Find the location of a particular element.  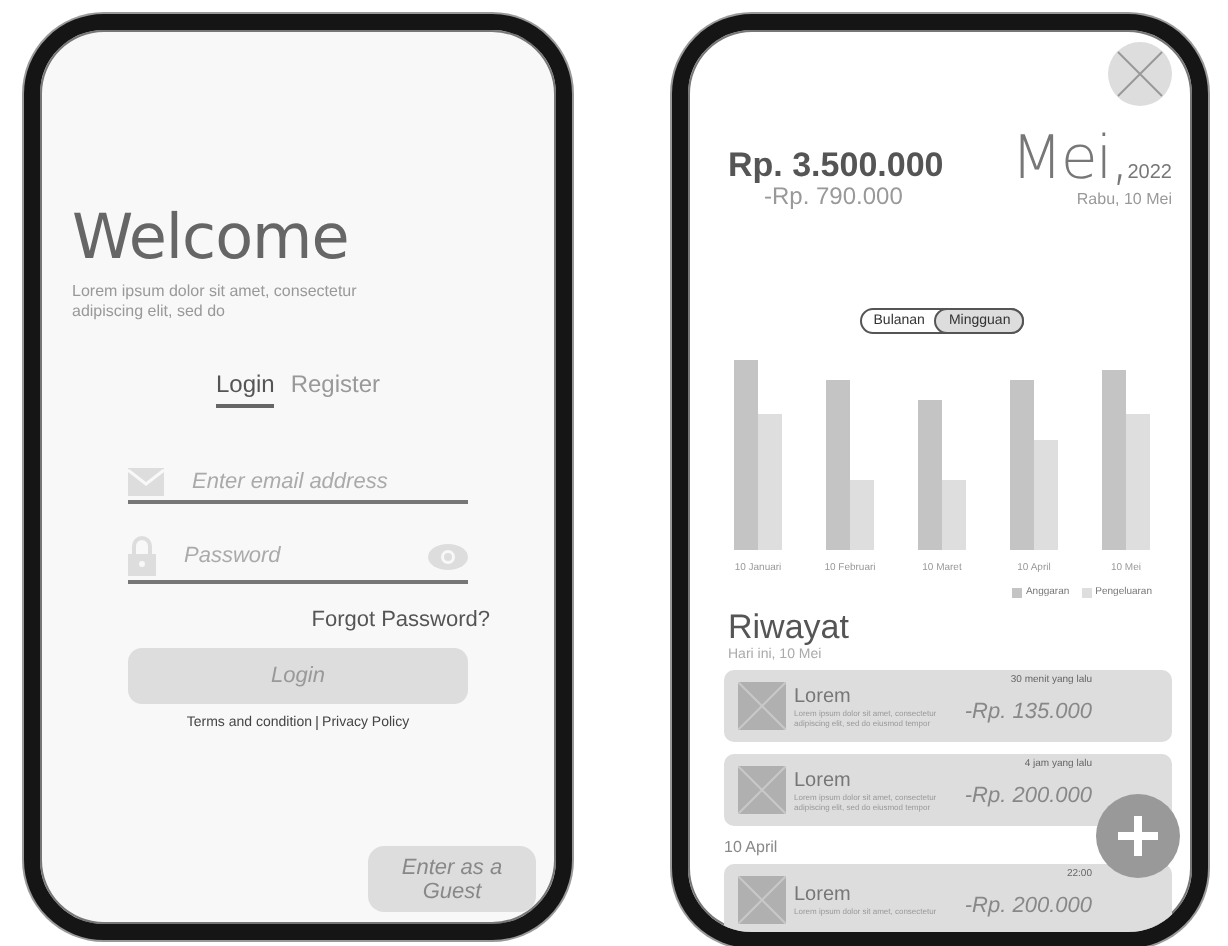

spent-amount: -Rp. 790.000 is located at coordinates (833, 197).